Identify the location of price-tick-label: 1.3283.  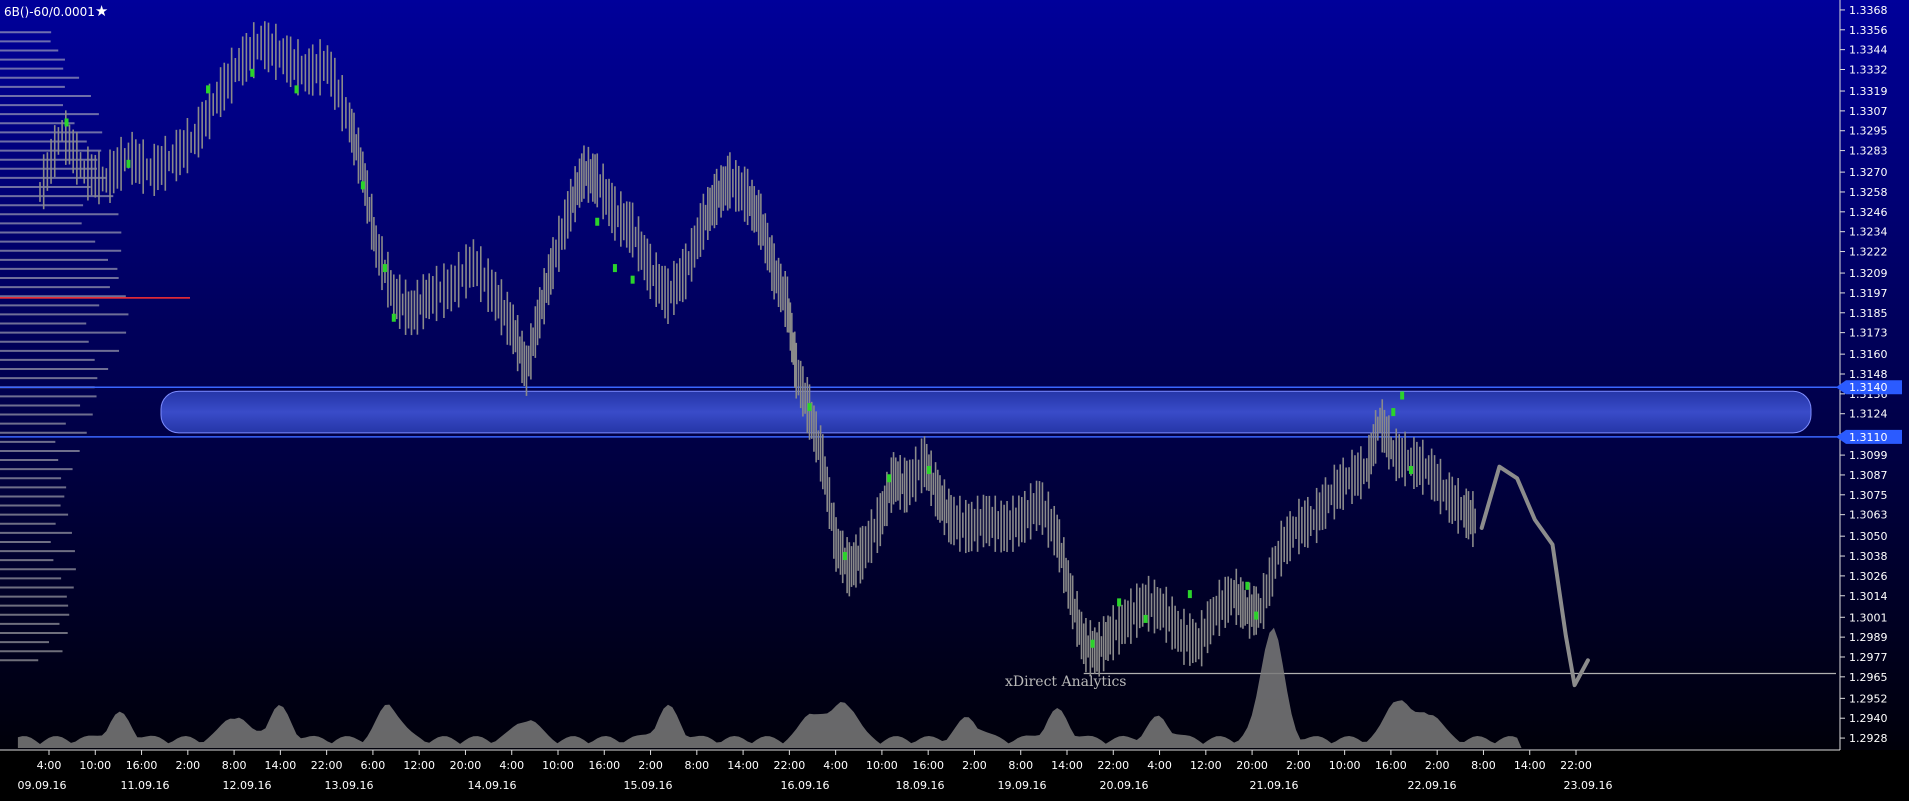
(1868, 151).